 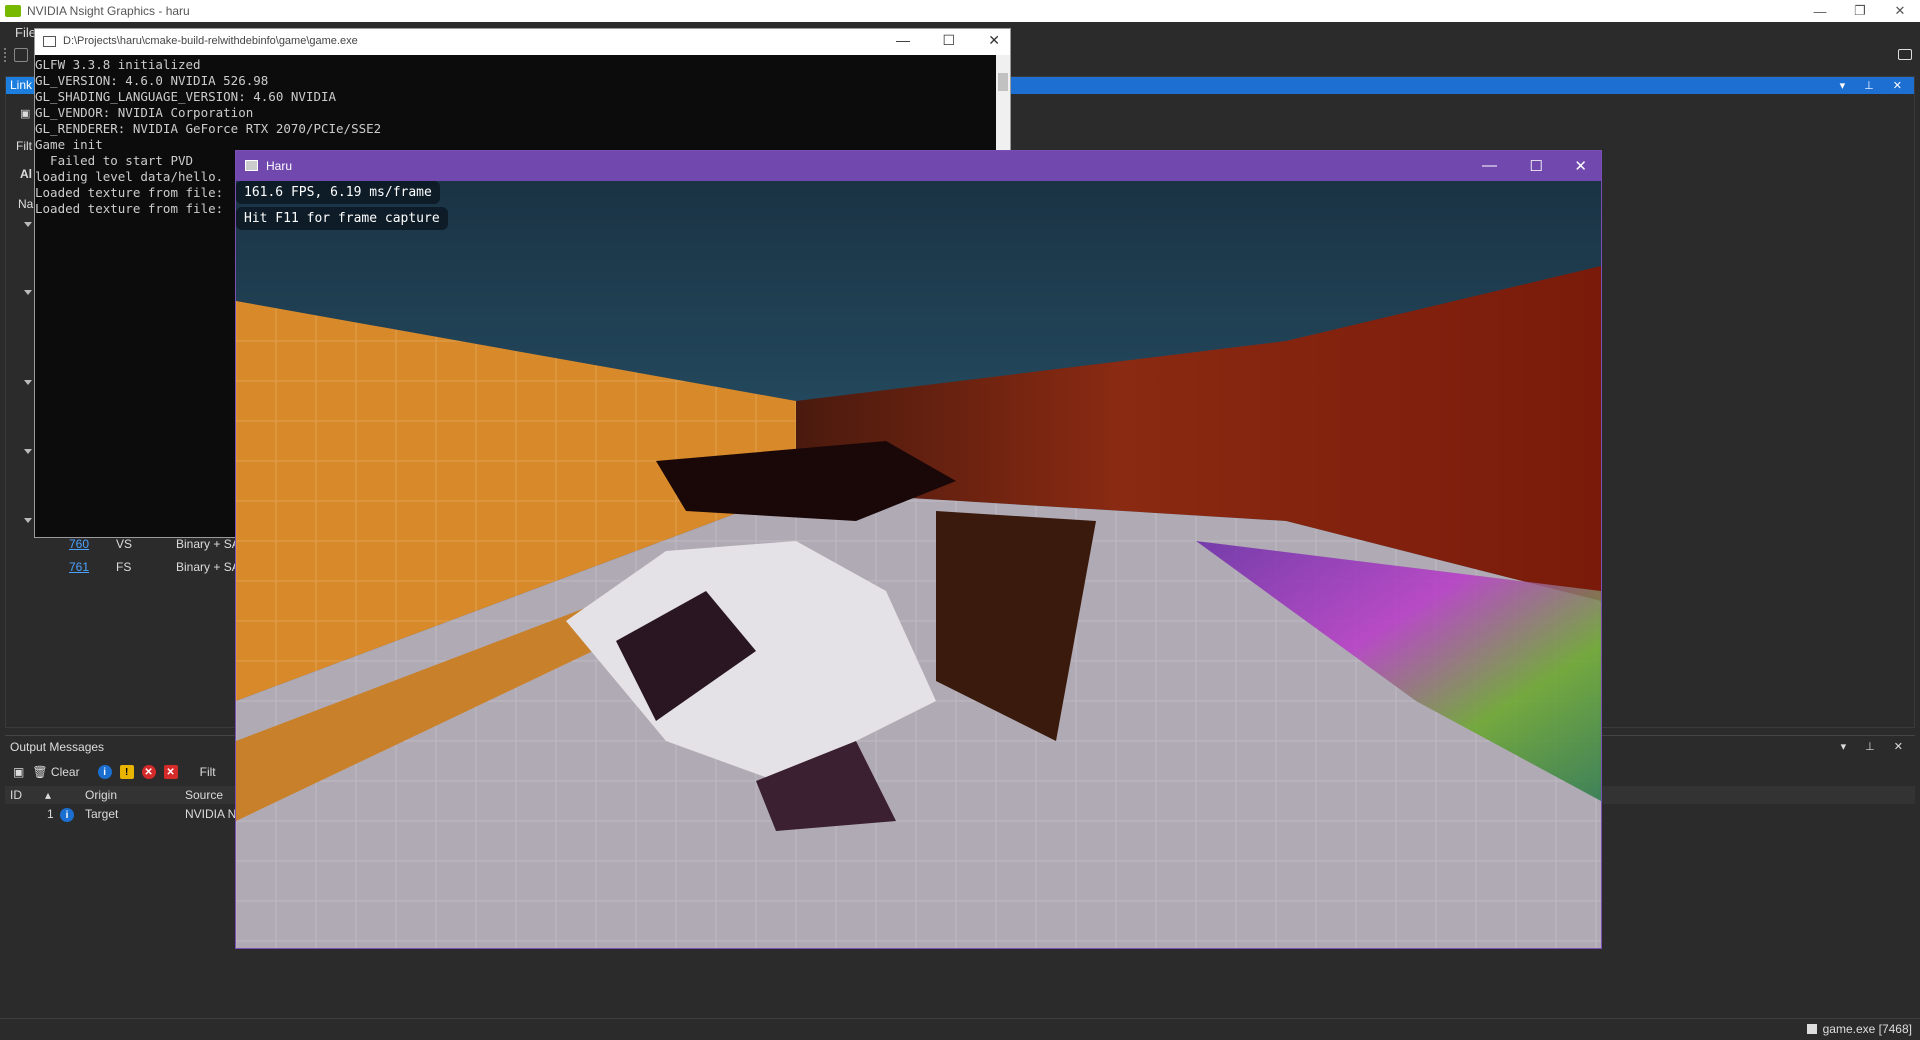 I want to click on clear-label: Clear, so click(x=65, y=772).